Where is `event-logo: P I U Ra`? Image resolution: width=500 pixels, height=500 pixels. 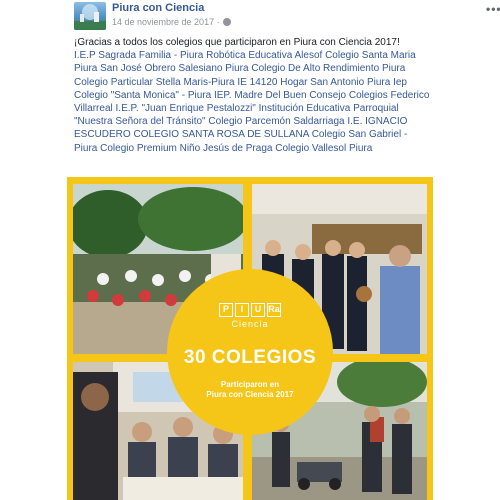 event-logo: P I U Ra is located at coordinates (250, 310).